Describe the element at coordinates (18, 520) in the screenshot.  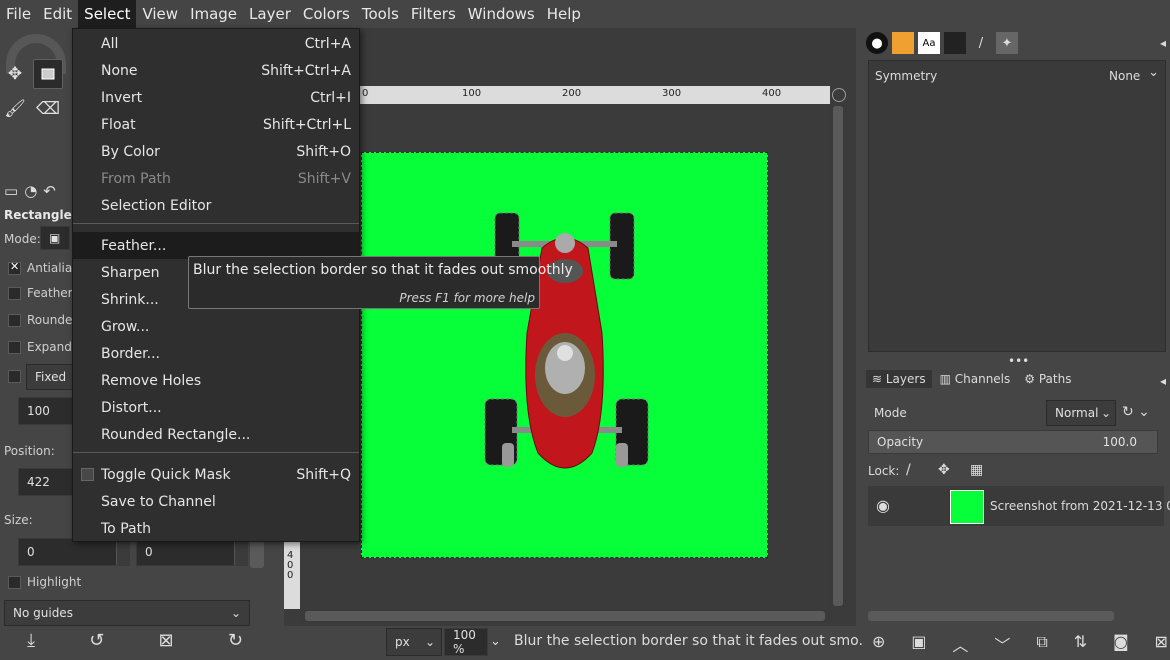
I see `size-label: Size:` at that location.